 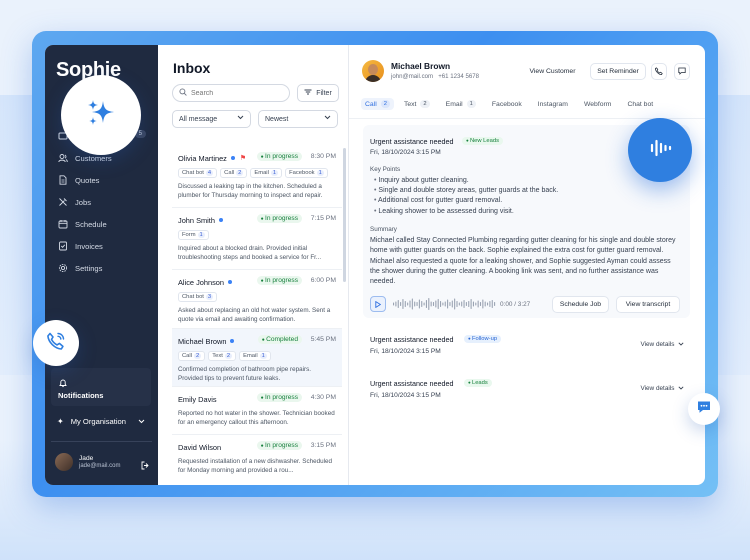 I want to click on contact-email: john@mail.com, so click(x=412, y=76).